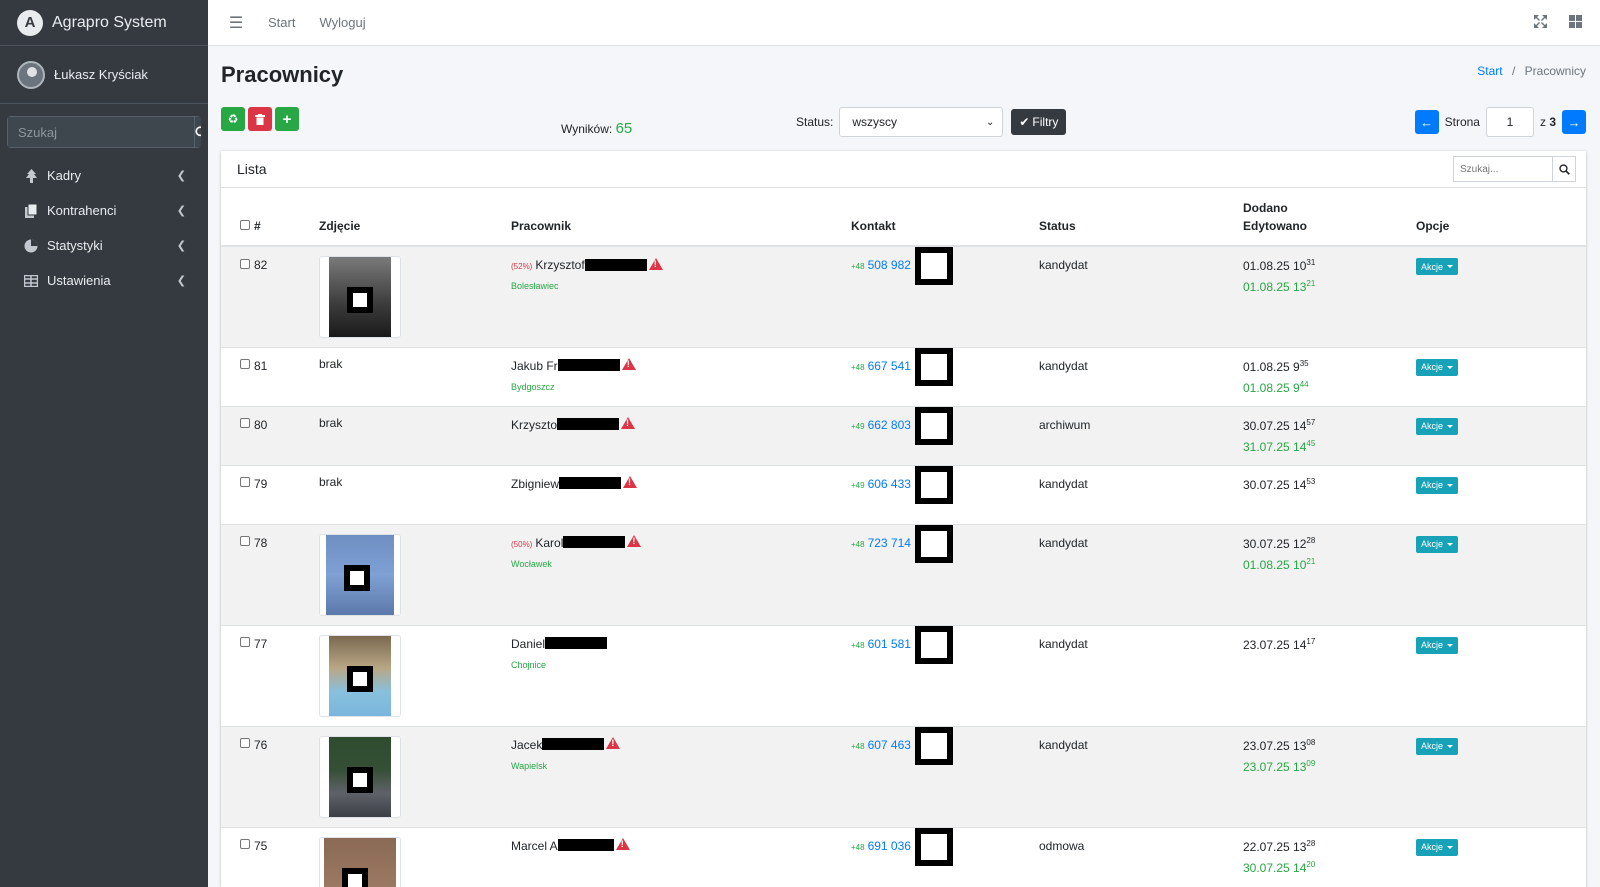 This screenshot has height=887, width=1600. Describe the element at coordinates (82, 210) in the screenshot. I see `sidebar-item-label: Kontrahenci` at that location.